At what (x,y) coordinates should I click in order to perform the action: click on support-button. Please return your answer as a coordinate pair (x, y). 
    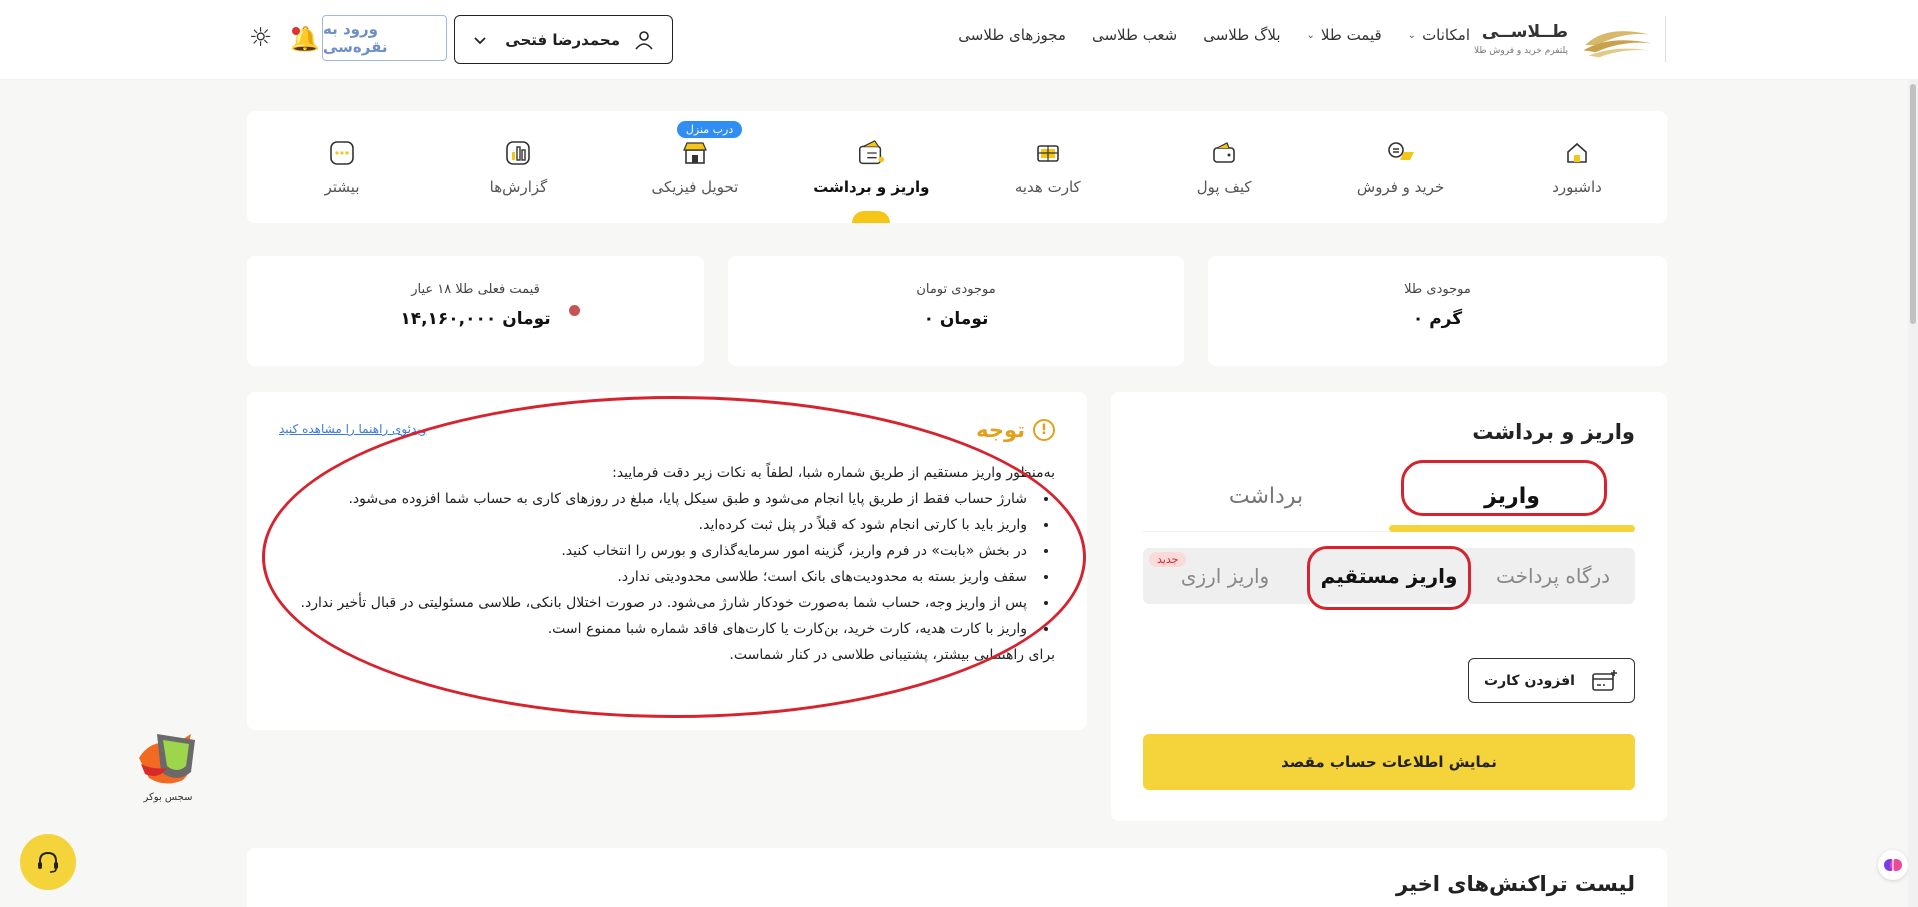
    Looking at the image, I should click on (48, 862).